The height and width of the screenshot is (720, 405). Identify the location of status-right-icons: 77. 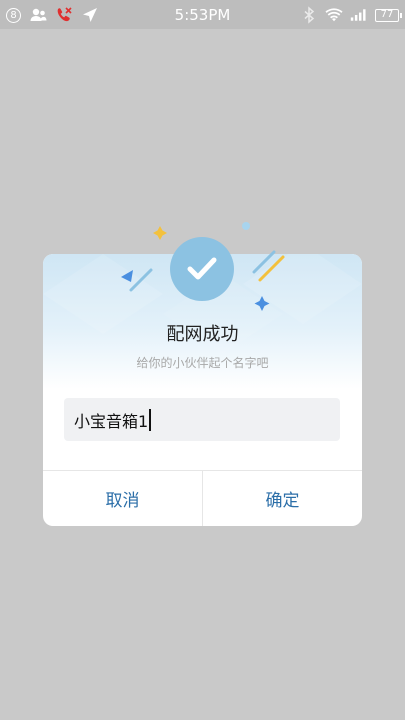
(351, 15).